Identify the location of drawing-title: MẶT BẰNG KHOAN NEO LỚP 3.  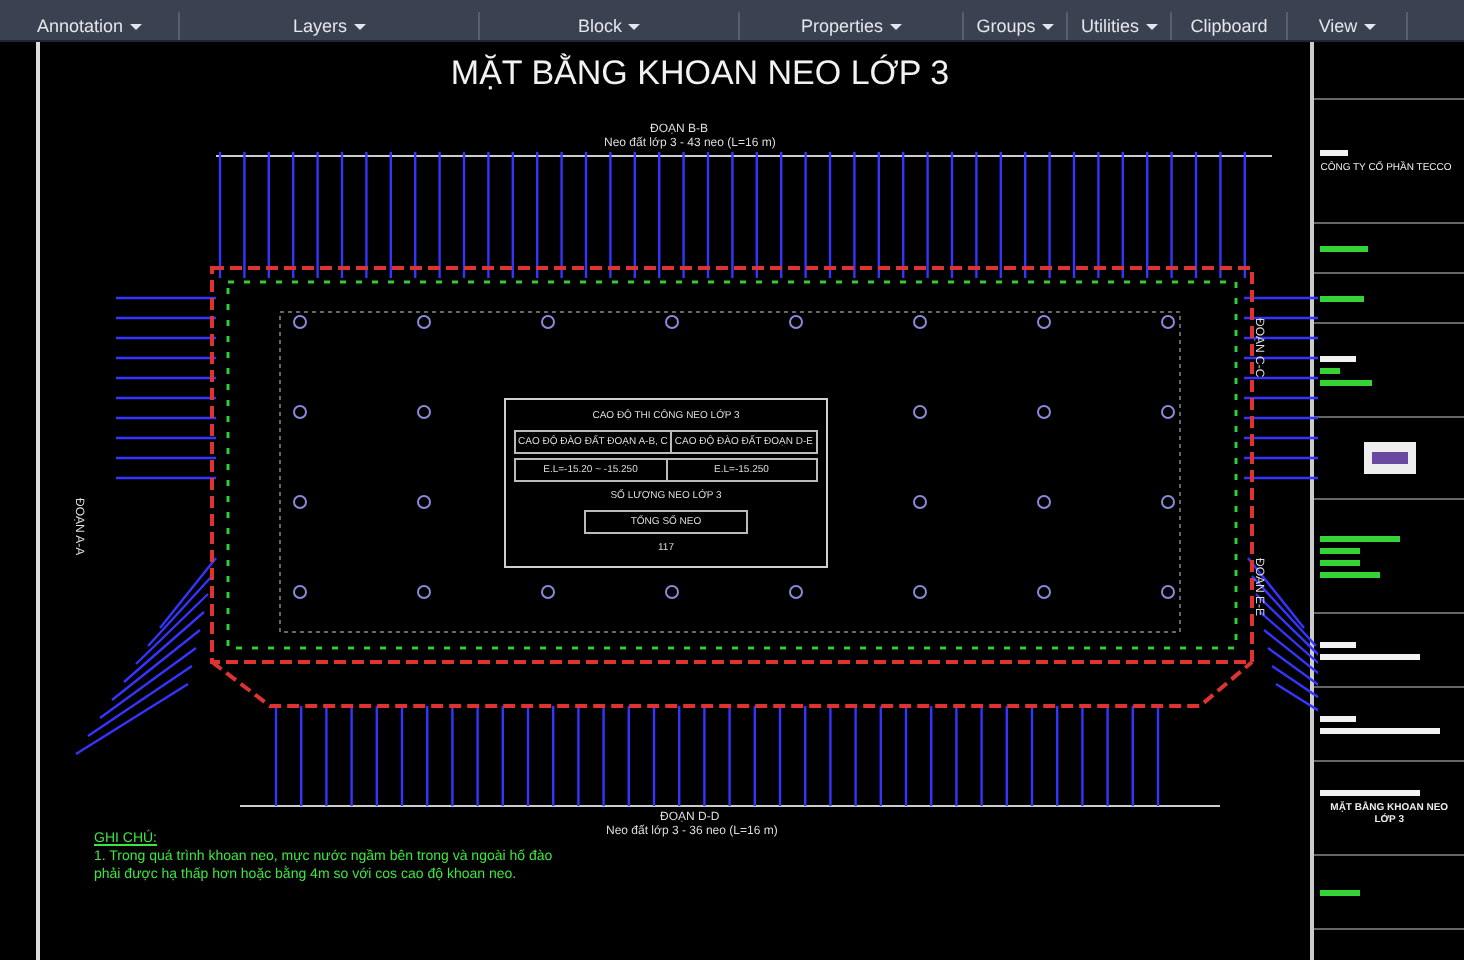
(700, 74).